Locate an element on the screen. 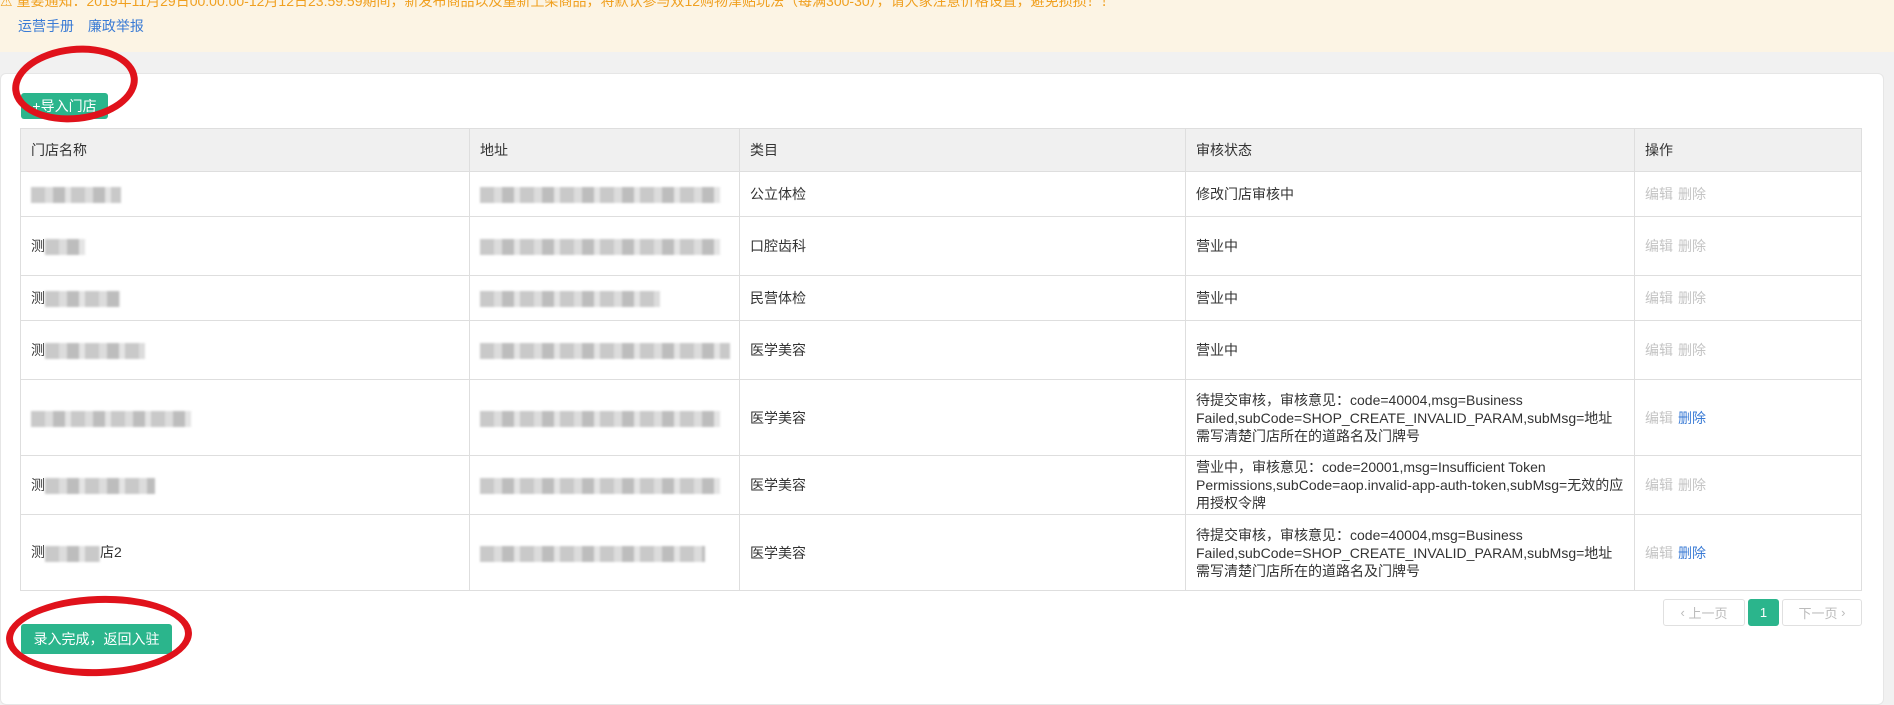  table-row: 测 民营体检 营业中 编辑 删除 is located at coordinates (941, 298).